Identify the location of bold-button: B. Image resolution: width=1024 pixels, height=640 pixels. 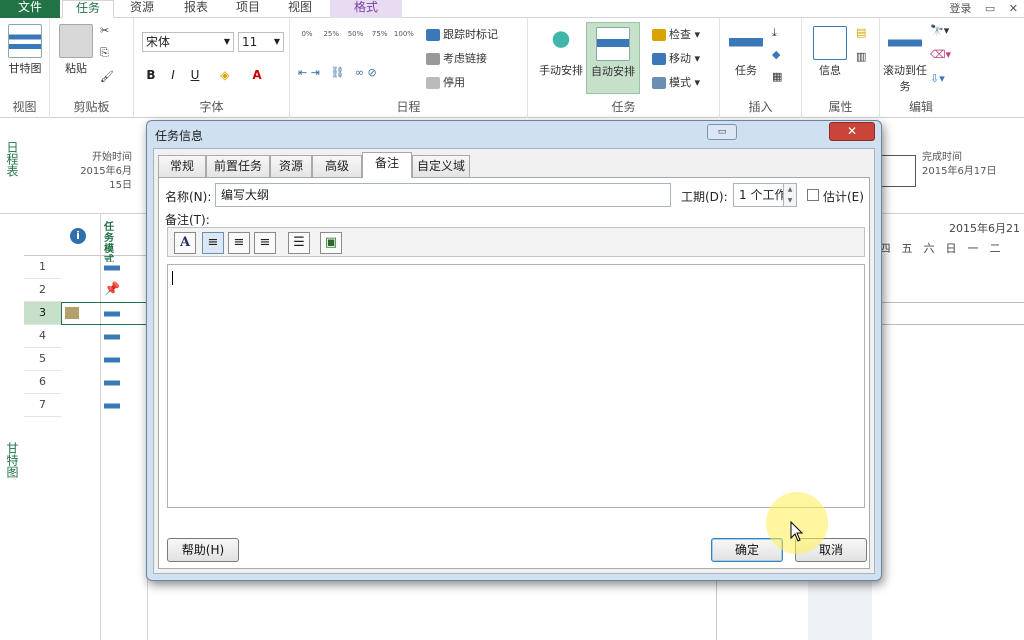
(151, 75).